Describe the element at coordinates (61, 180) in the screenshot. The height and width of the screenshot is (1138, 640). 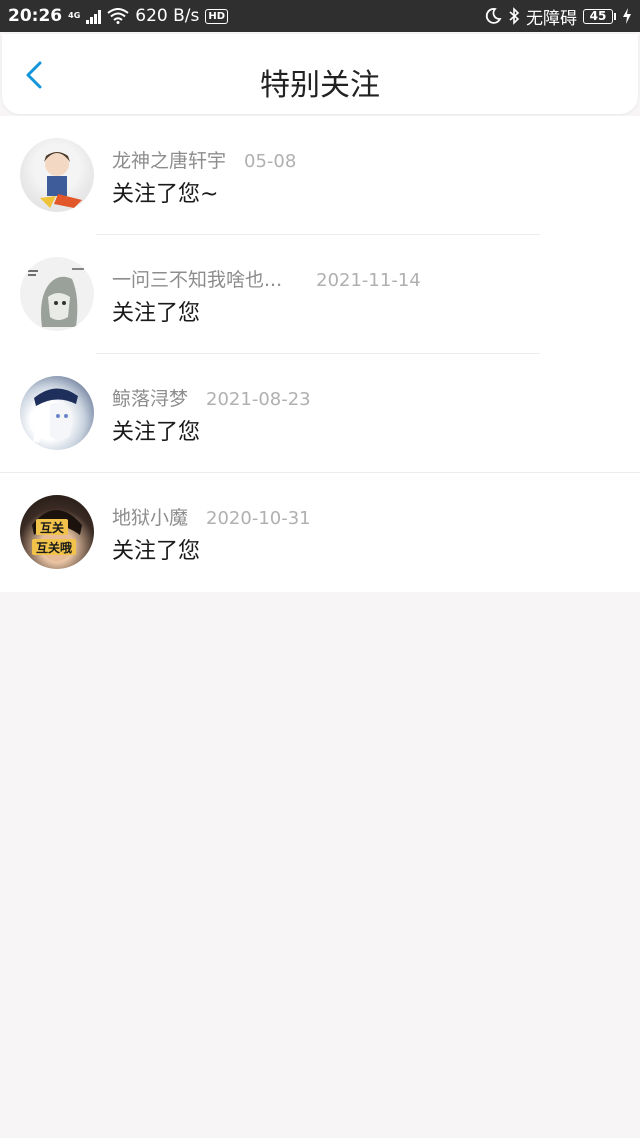
I see `anime-boy-avatar-image` at that location.